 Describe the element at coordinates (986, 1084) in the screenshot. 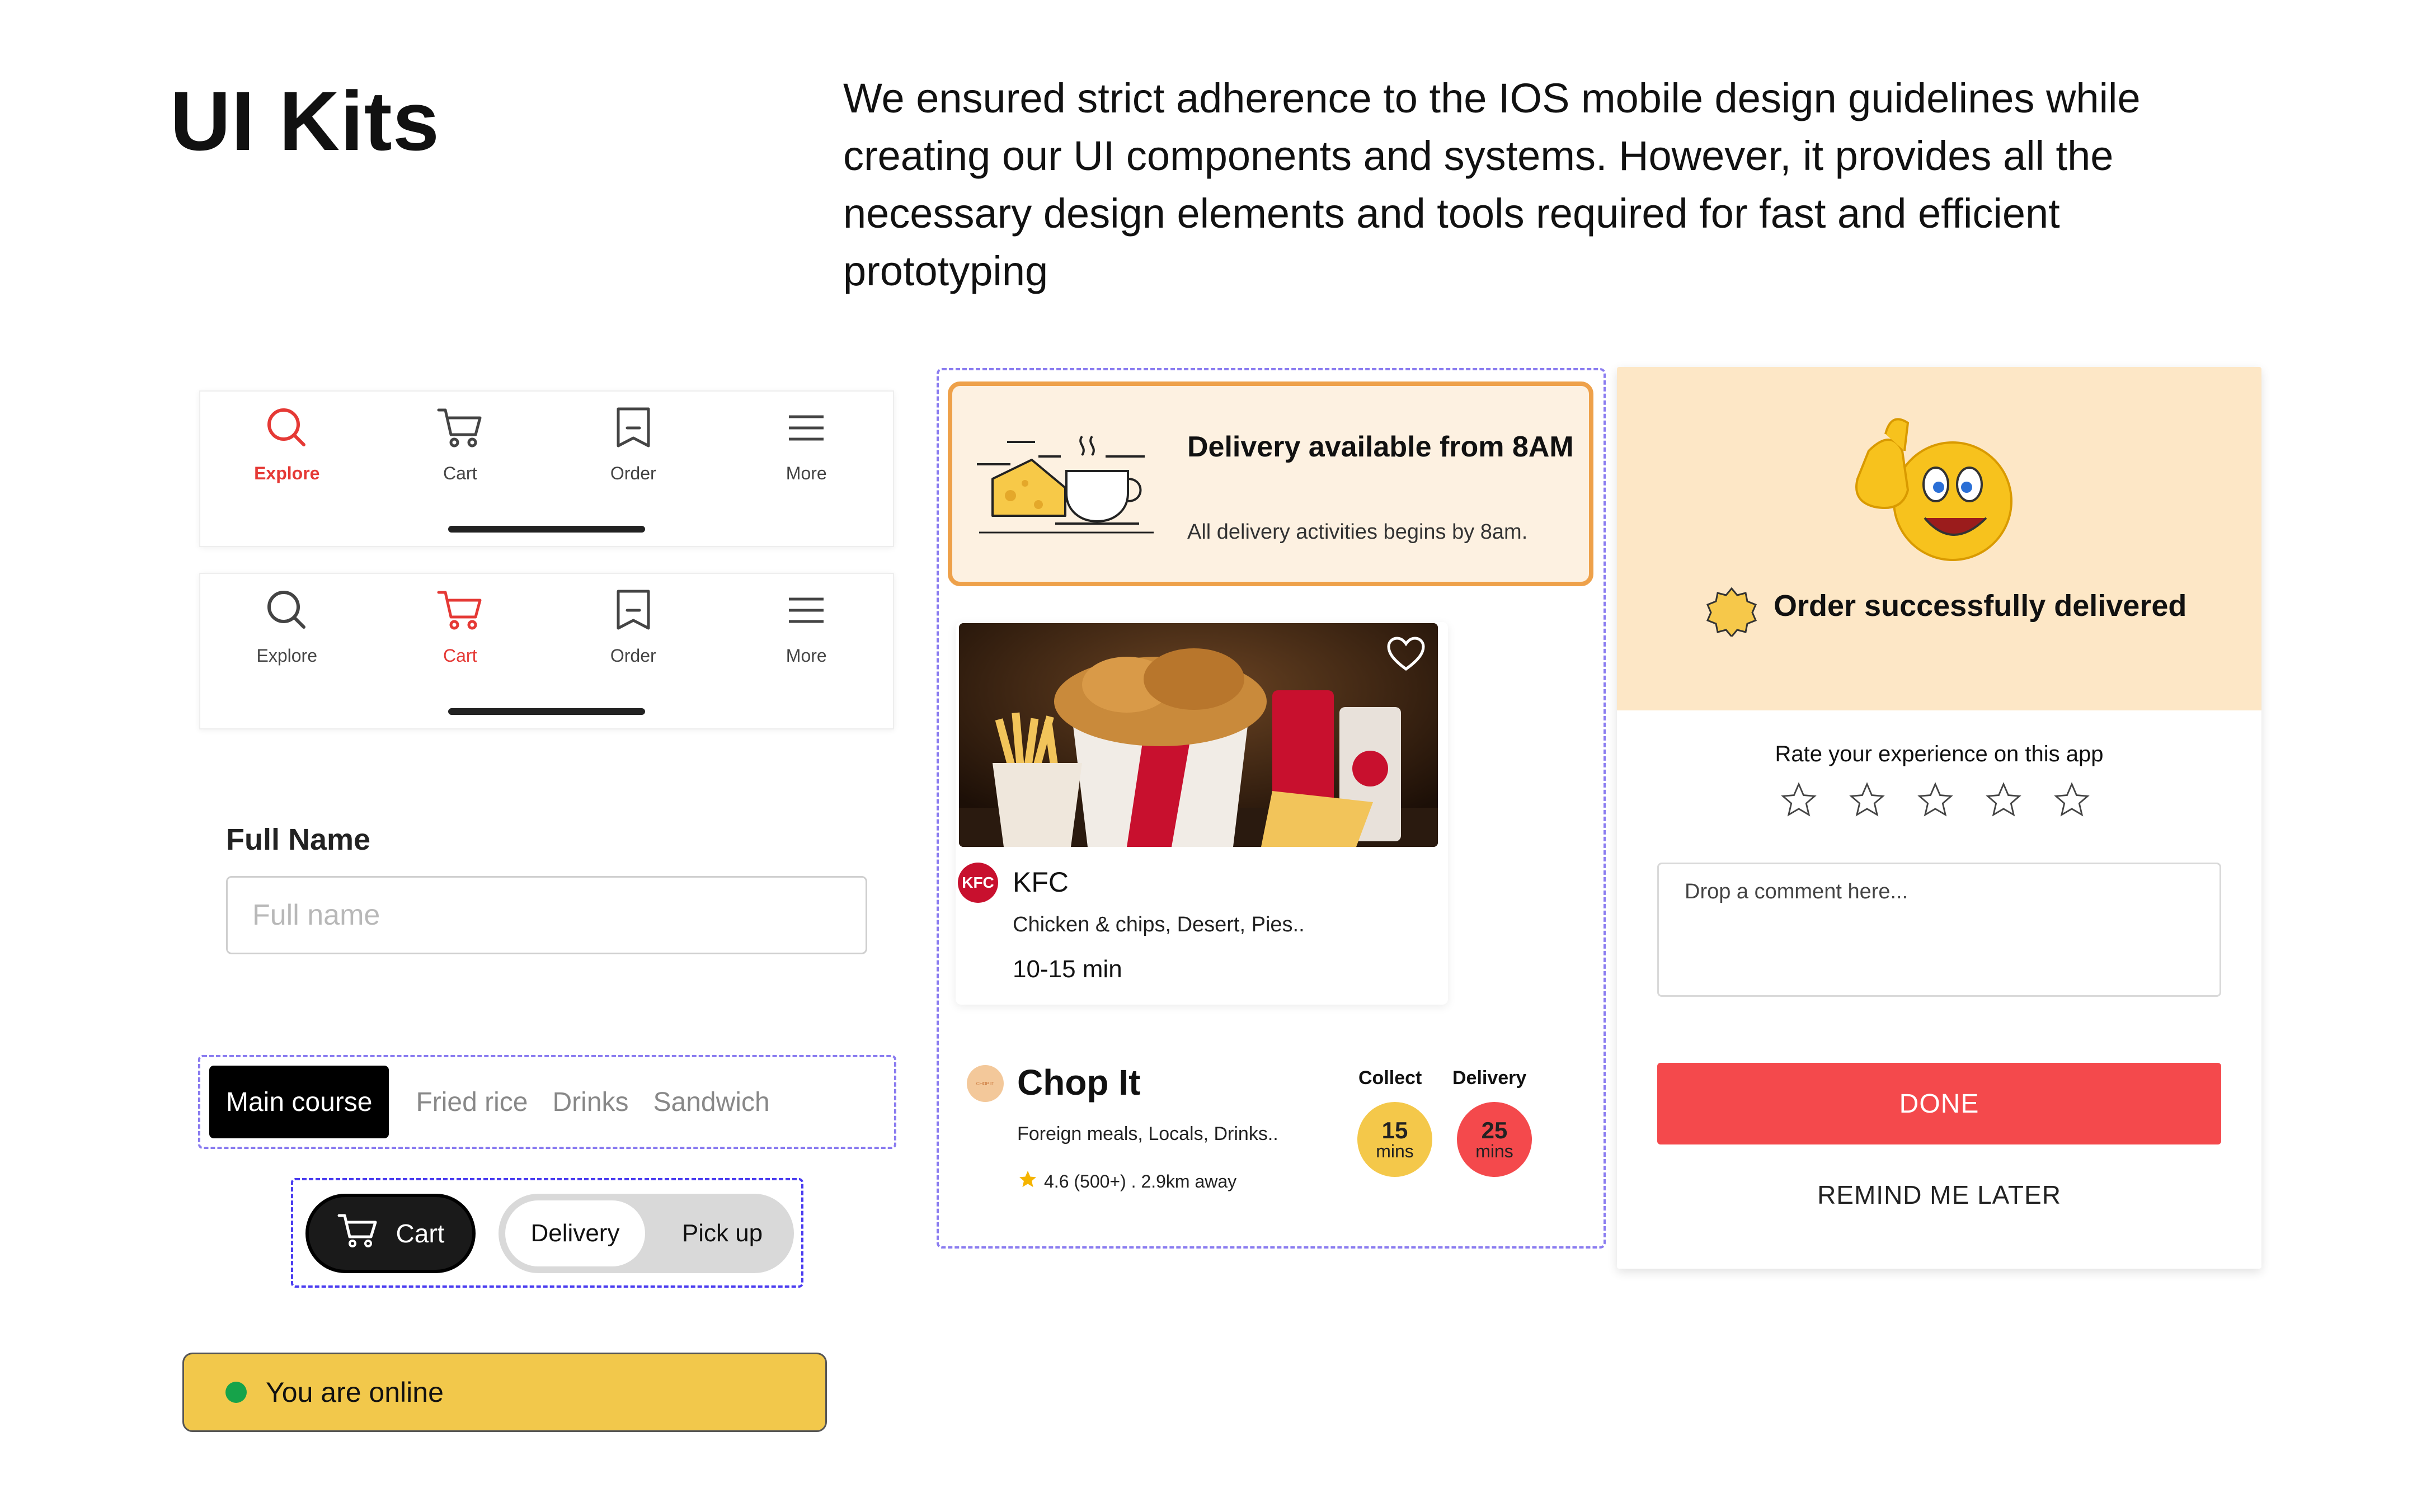

I see `chop-it-logo: CHOP IT` at that location.